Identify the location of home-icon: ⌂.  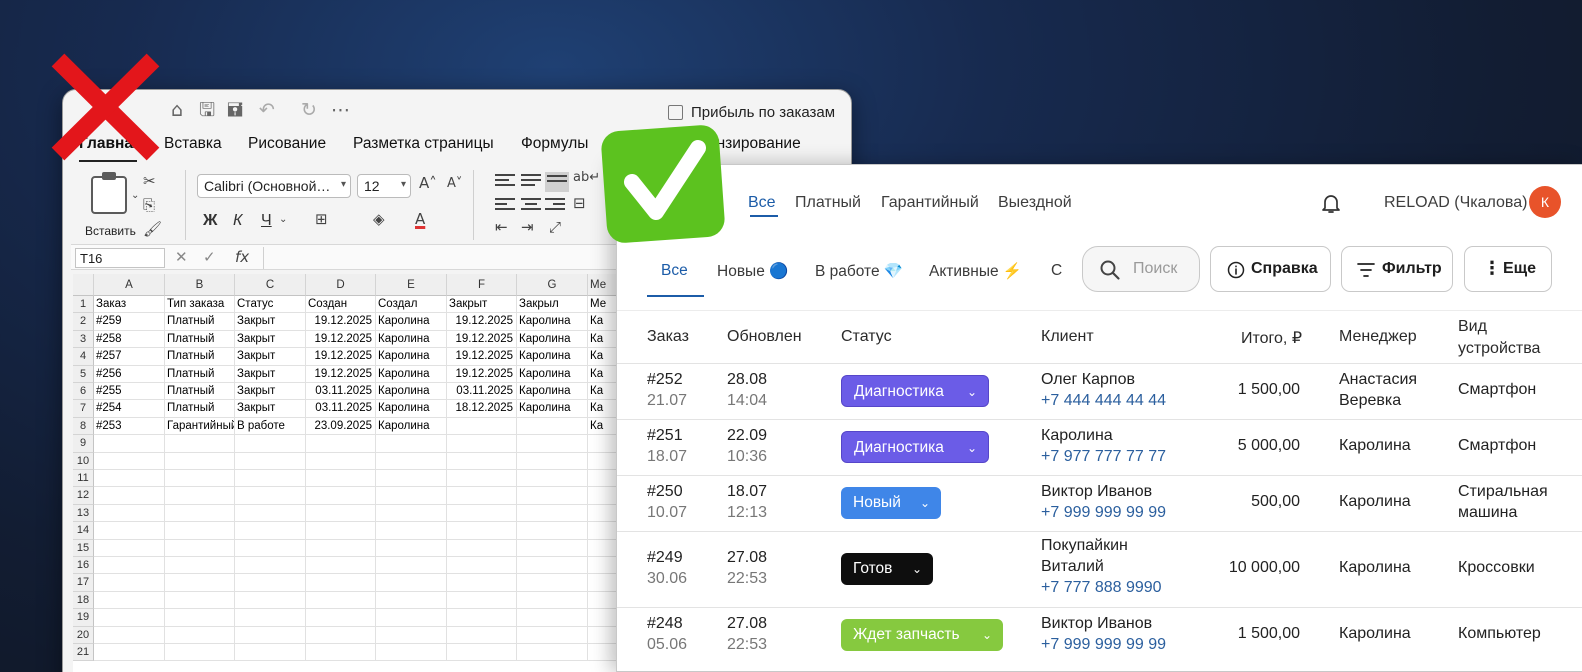
(177, 110).